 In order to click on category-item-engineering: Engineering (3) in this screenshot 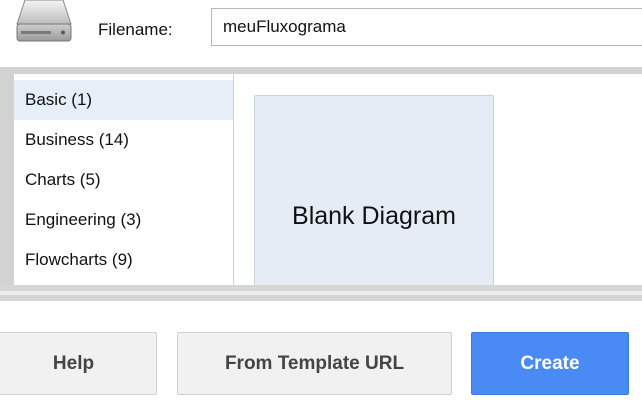, I will do `click(123, 220)`.